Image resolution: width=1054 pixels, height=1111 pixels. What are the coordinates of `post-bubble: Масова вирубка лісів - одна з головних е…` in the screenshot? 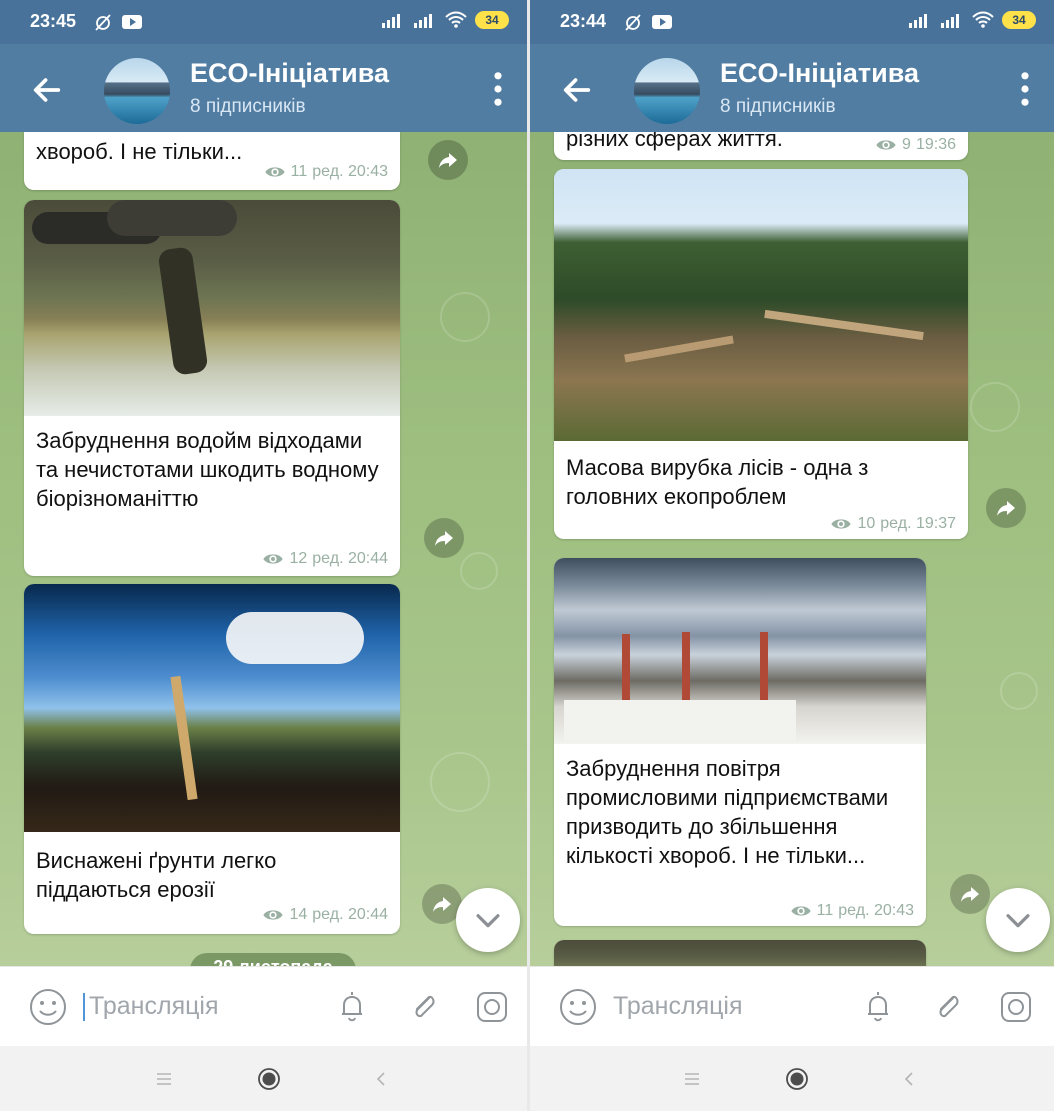 It's located at (761, 354).